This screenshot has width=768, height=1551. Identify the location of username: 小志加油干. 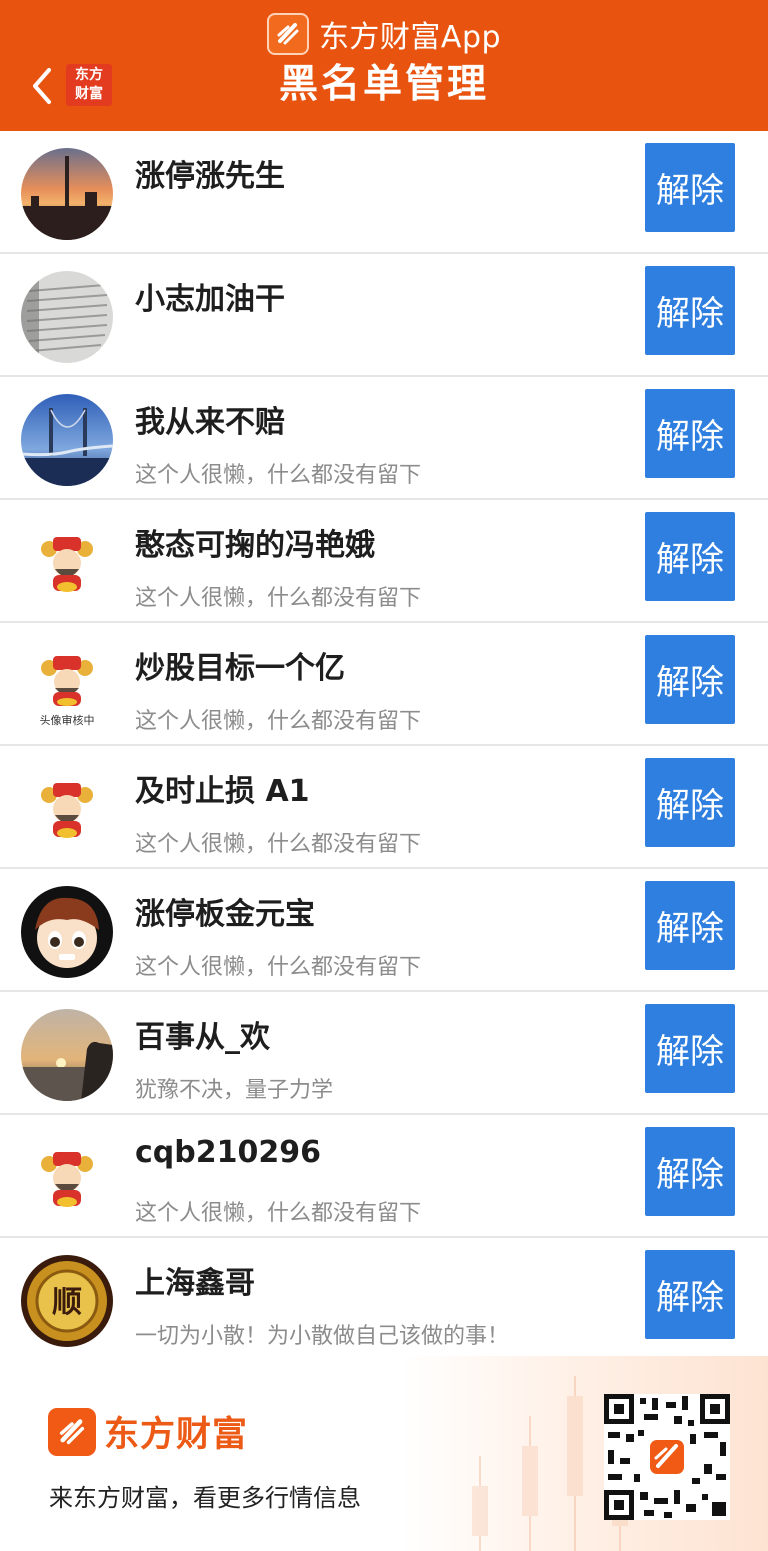
(210, 299).